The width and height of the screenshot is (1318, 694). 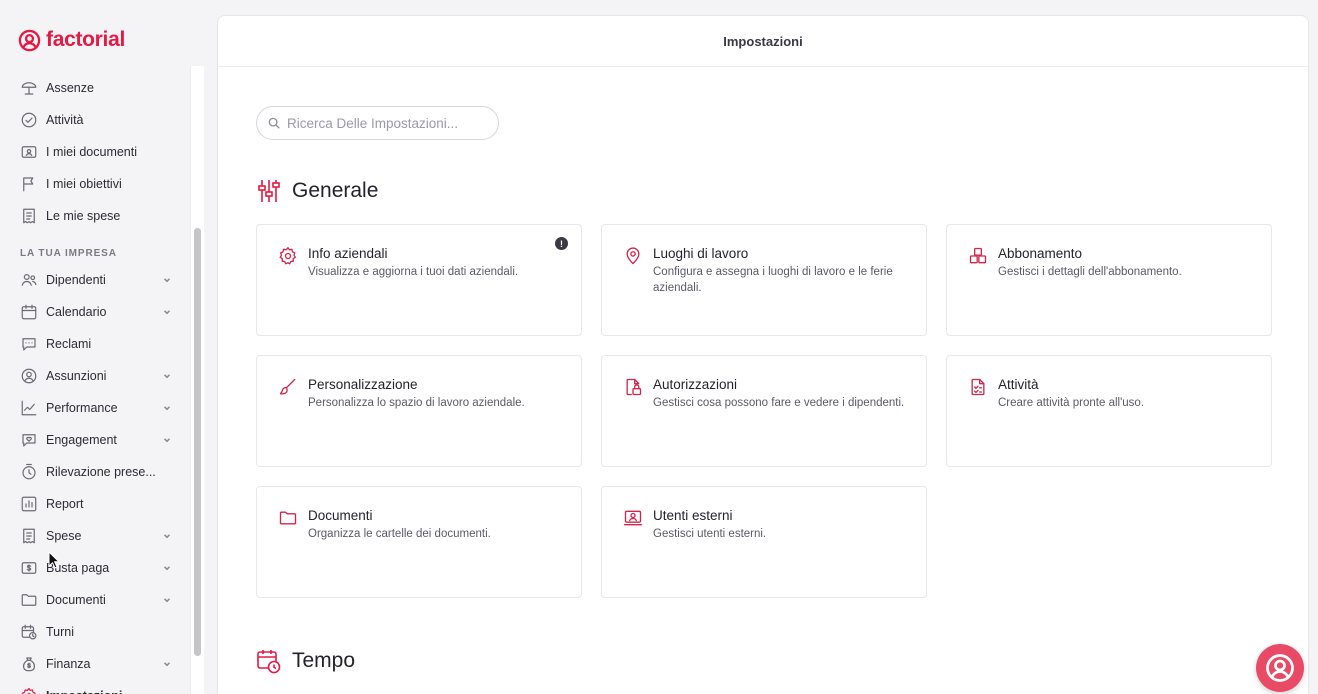 I want to click on page-header: Impostazioni, so click(x=763, y=41).